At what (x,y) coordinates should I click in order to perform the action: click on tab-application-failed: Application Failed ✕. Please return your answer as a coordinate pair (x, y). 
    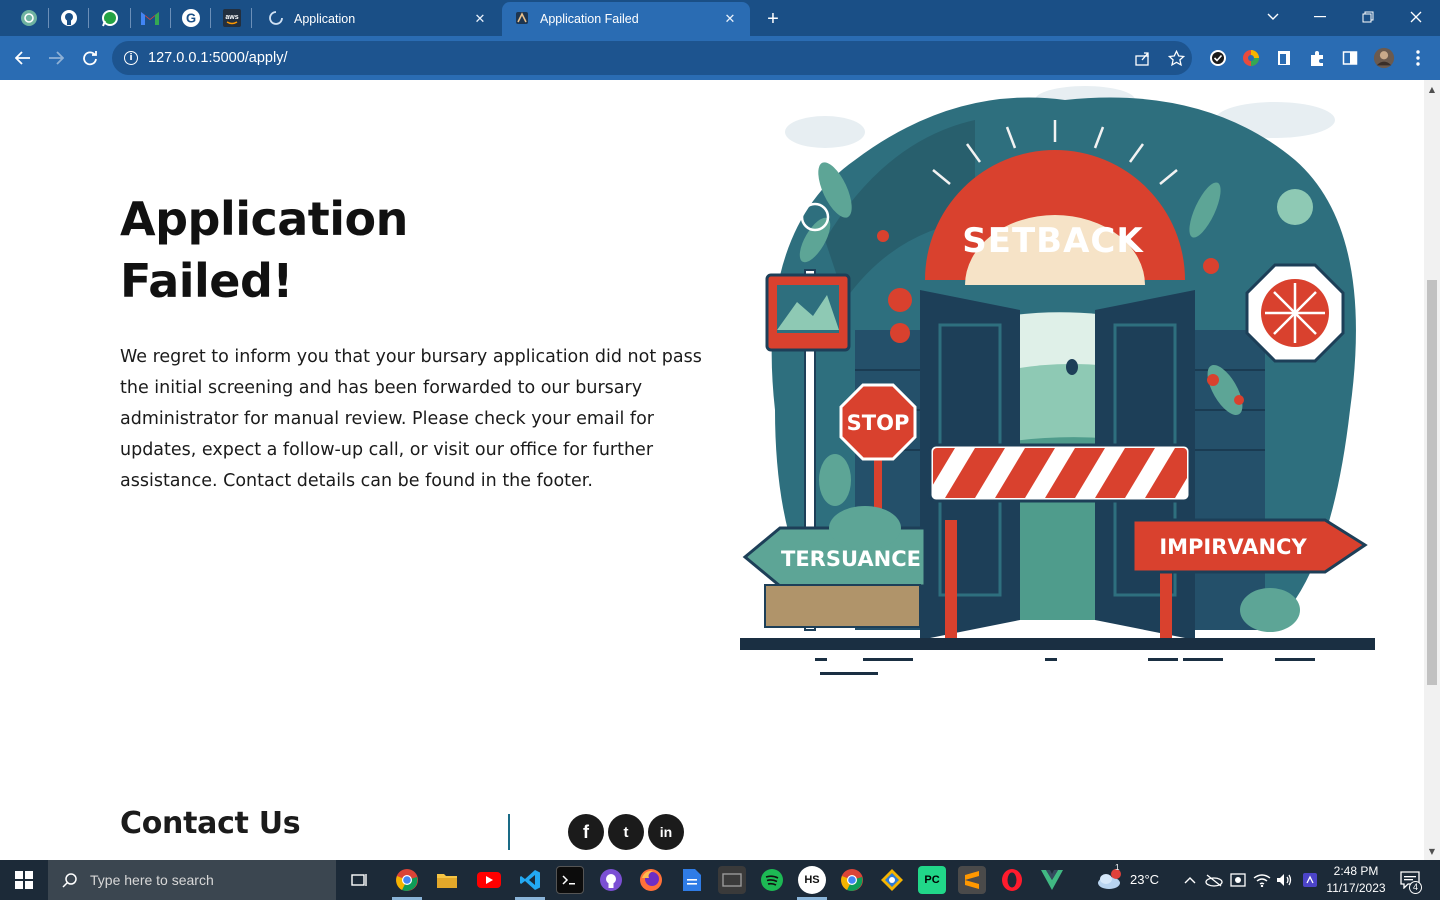
    Looking at the image, I should click on (626, 19).